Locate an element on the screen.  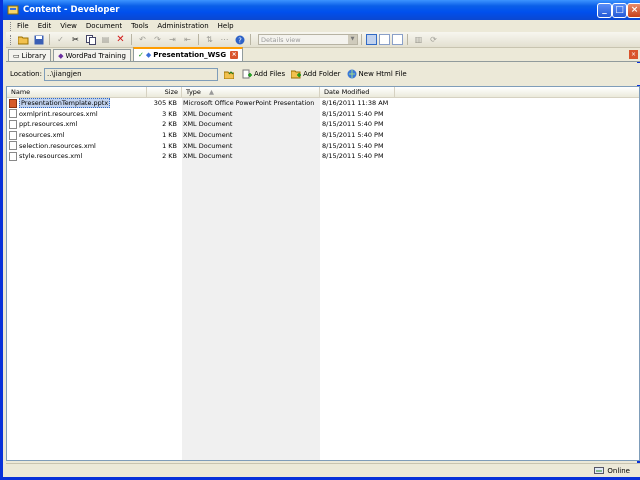
view-select: Details view ▼ is located at coordinates (308, 39).